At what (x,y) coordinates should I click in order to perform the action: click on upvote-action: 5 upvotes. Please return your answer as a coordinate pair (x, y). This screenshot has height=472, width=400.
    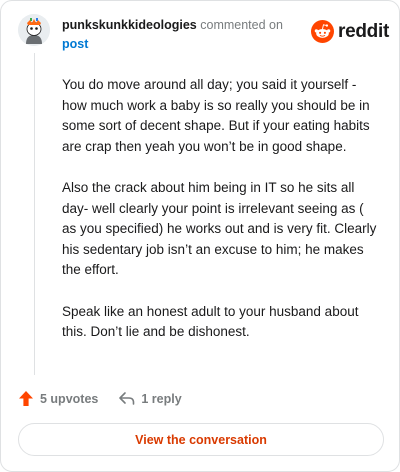
    Looking at the image, I should click on (58, 398).